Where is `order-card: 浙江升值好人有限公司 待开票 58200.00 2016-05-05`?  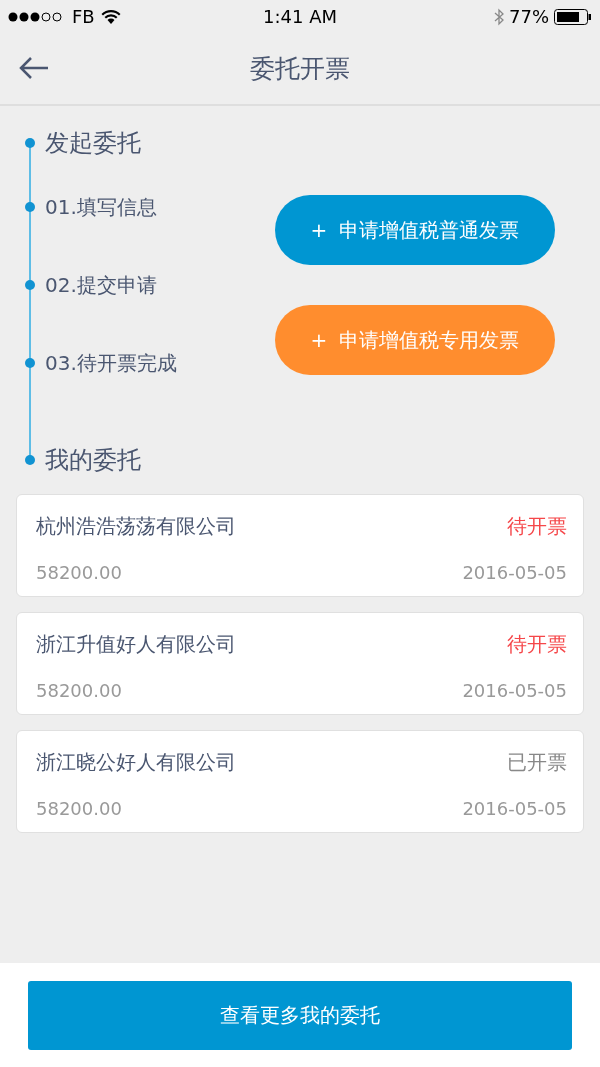 order-card: 浙江升值好人有限公司 待开票 58200.00 2016-05-05 is located at coordinates (300, 663).